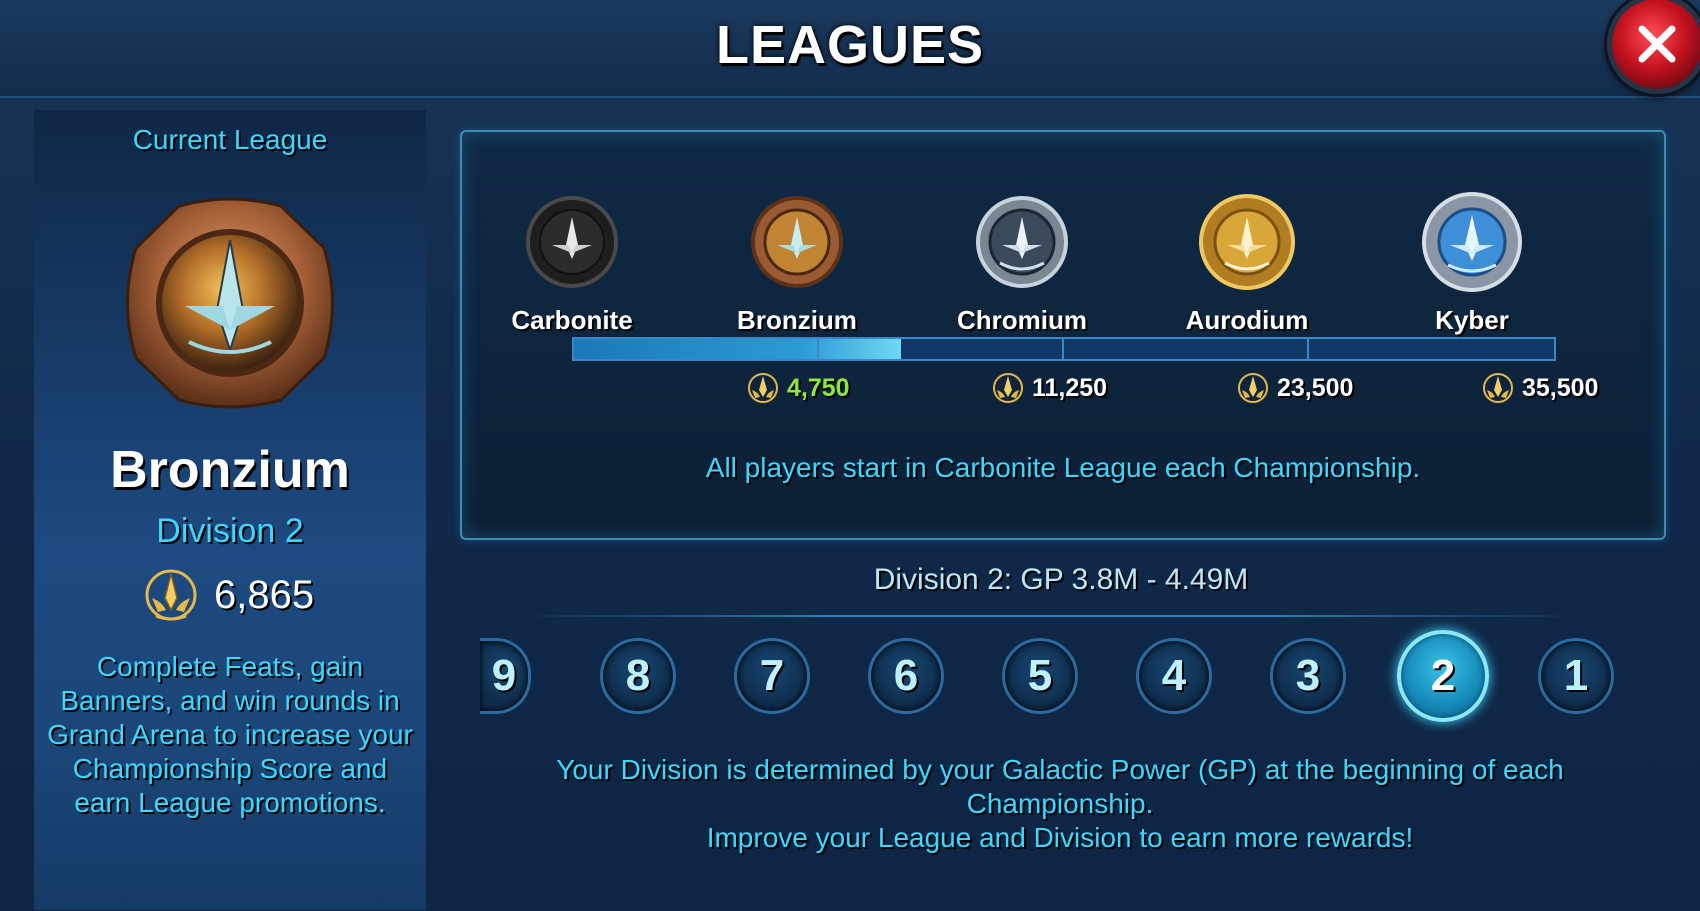  Describe the element at coordinates (1443, 676) in the screenshot. I see `division-button-2-selected: 2` at that location.